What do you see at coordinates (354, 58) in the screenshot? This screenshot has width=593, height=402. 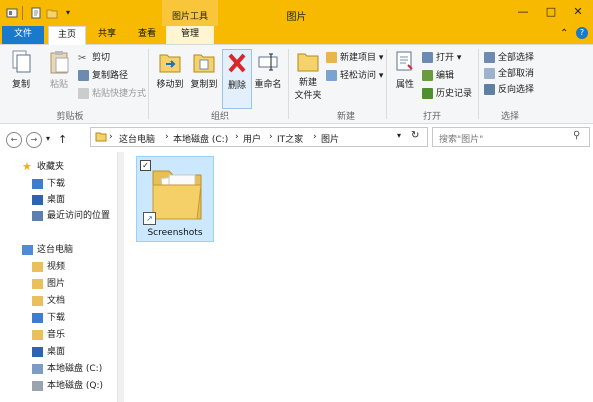 I see `new-item-button: 新建项目 ▾` at bounding box center [354, 58].